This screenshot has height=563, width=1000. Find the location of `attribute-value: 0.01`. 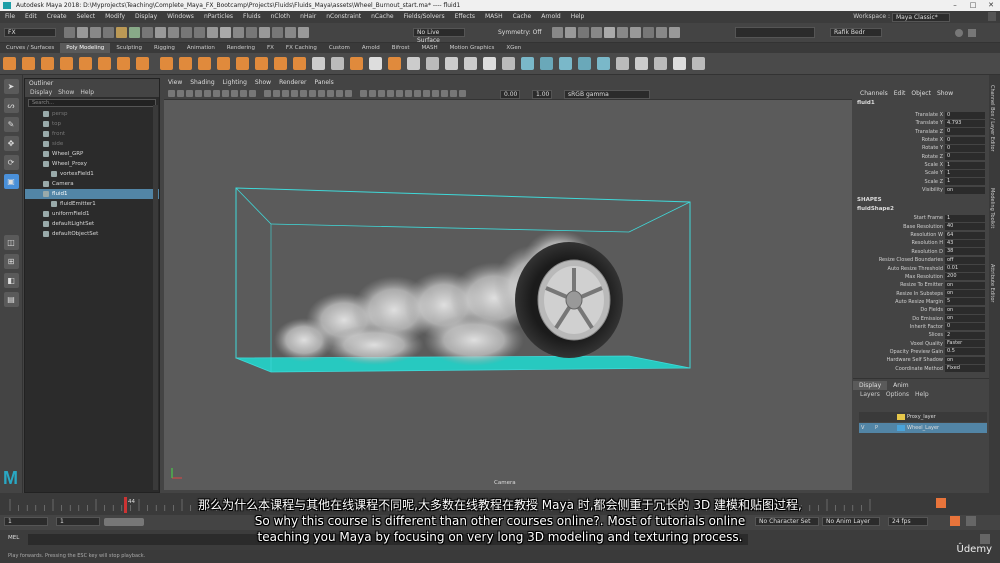

attribute-value: 0.01 is located at coordinates (965, 268).